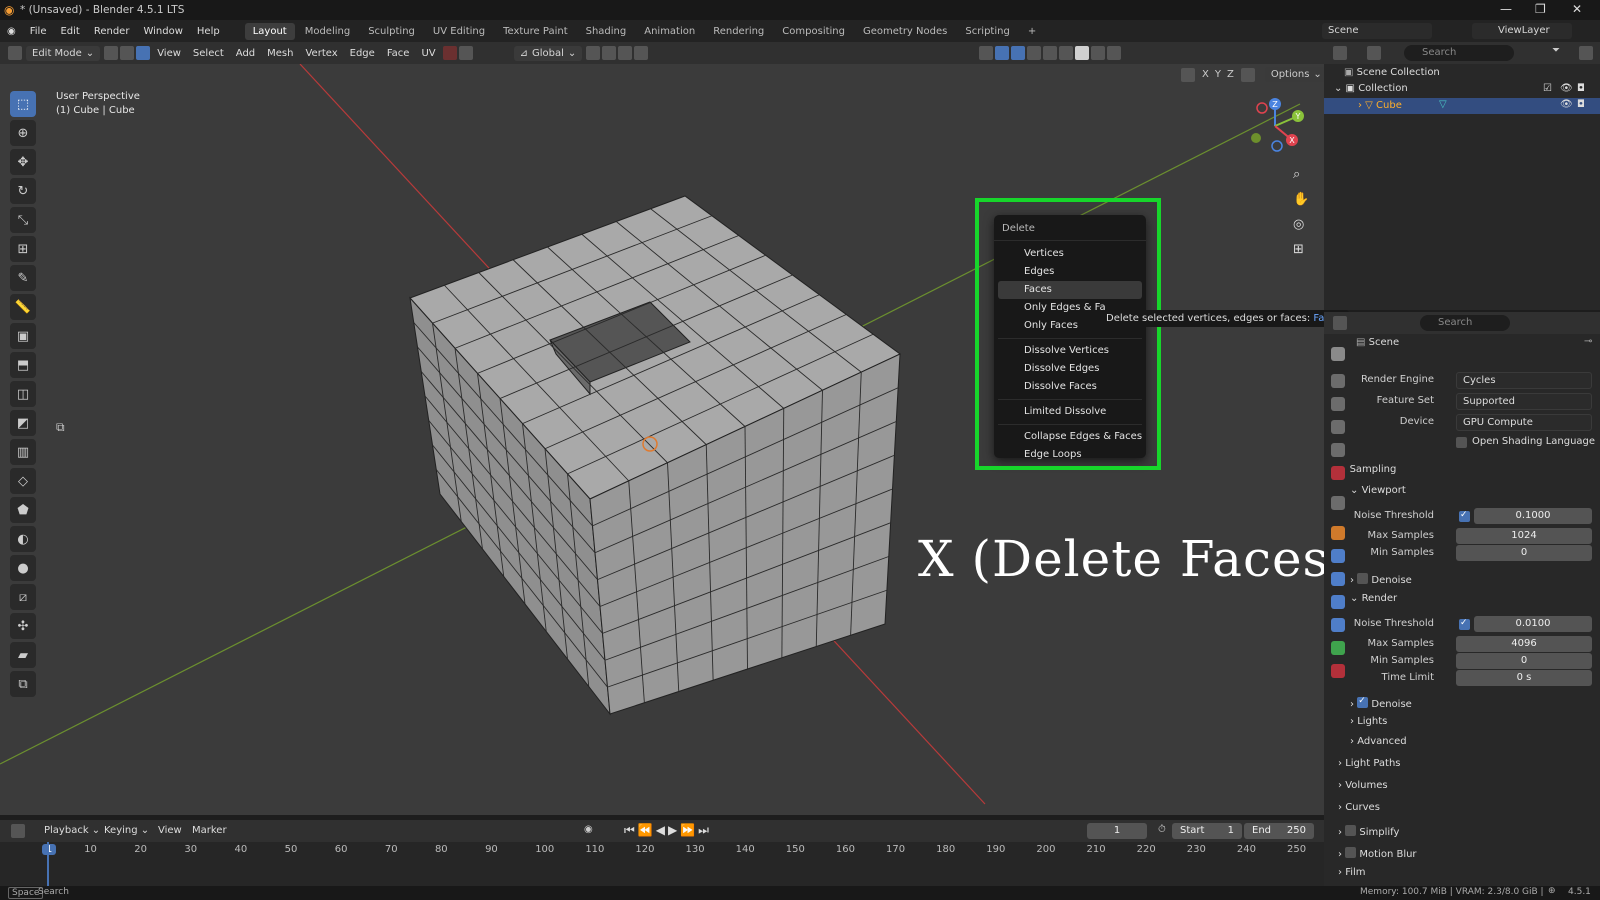 The height and width of the screenshot is (900, 1600). Describe the element at coordinates (1506, 9) in the screenshot. I see `minimize-icon: —` at that location.